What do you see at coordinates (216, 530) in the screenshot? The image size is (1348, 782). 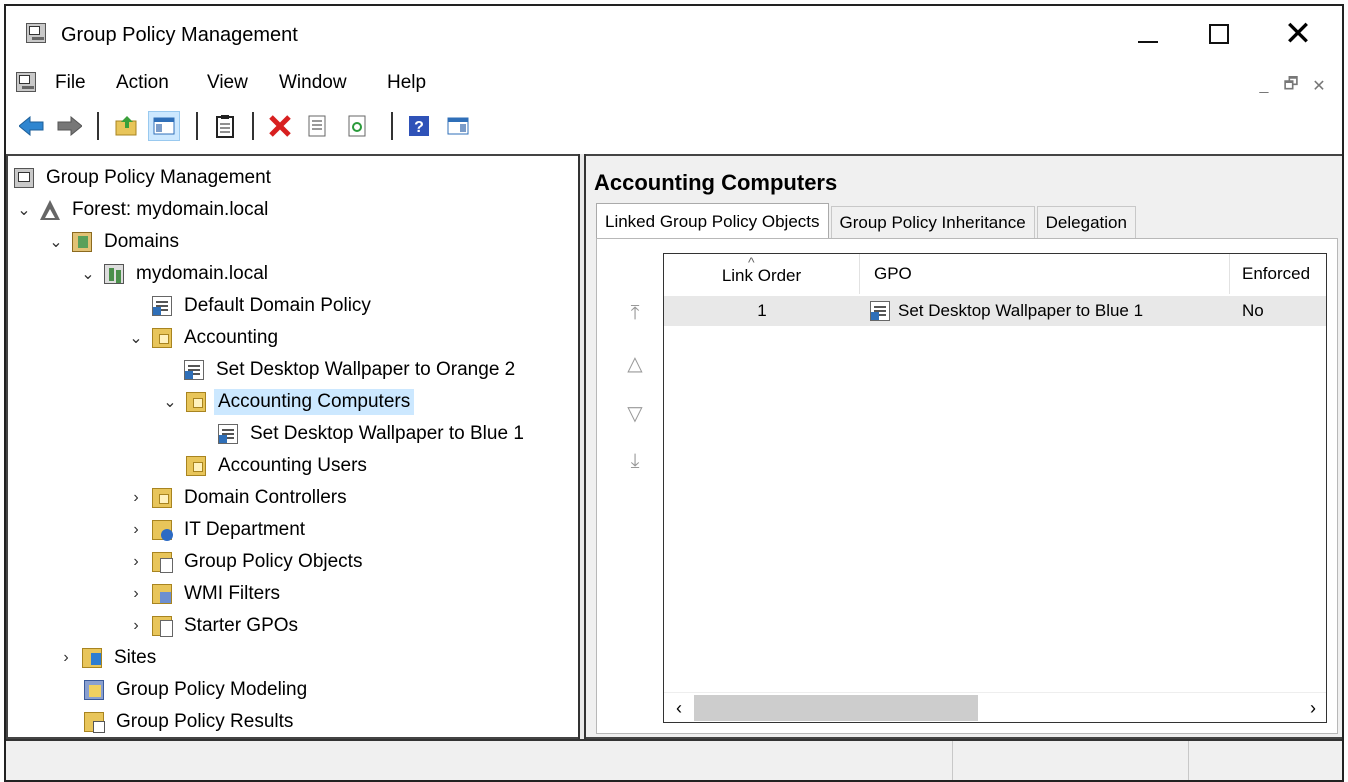 I see `tree-node-it-department: › IT Department` at bounding box center [216, 530].